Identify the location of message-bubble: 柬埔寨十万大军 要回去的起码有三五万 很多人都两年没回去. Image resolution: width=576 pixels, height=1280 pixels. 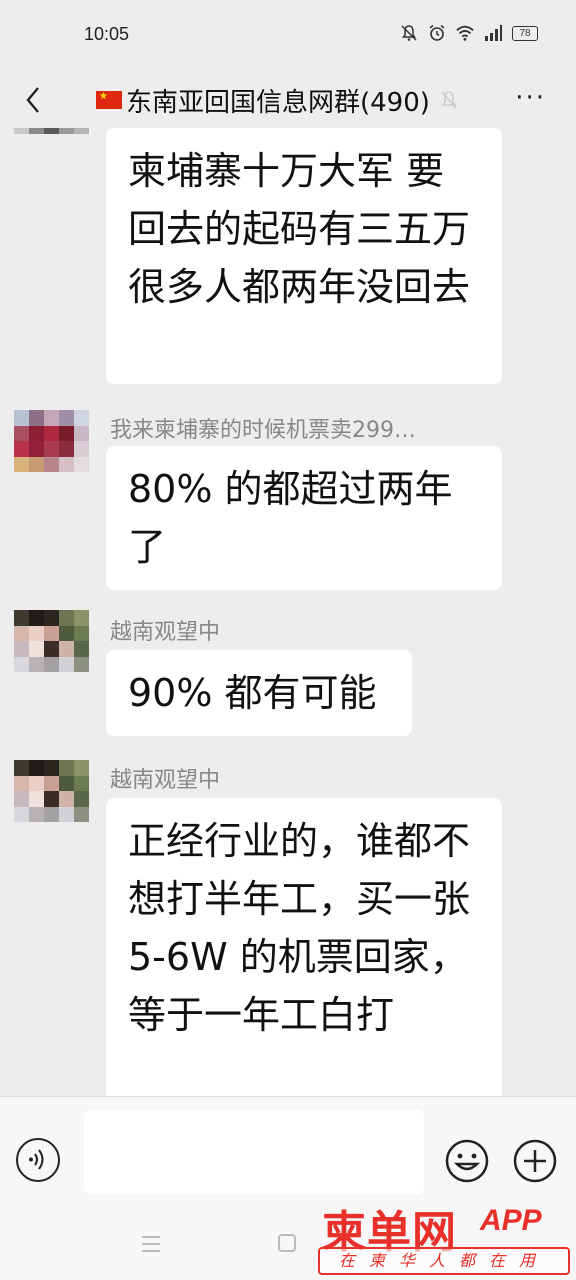
(304, 256).